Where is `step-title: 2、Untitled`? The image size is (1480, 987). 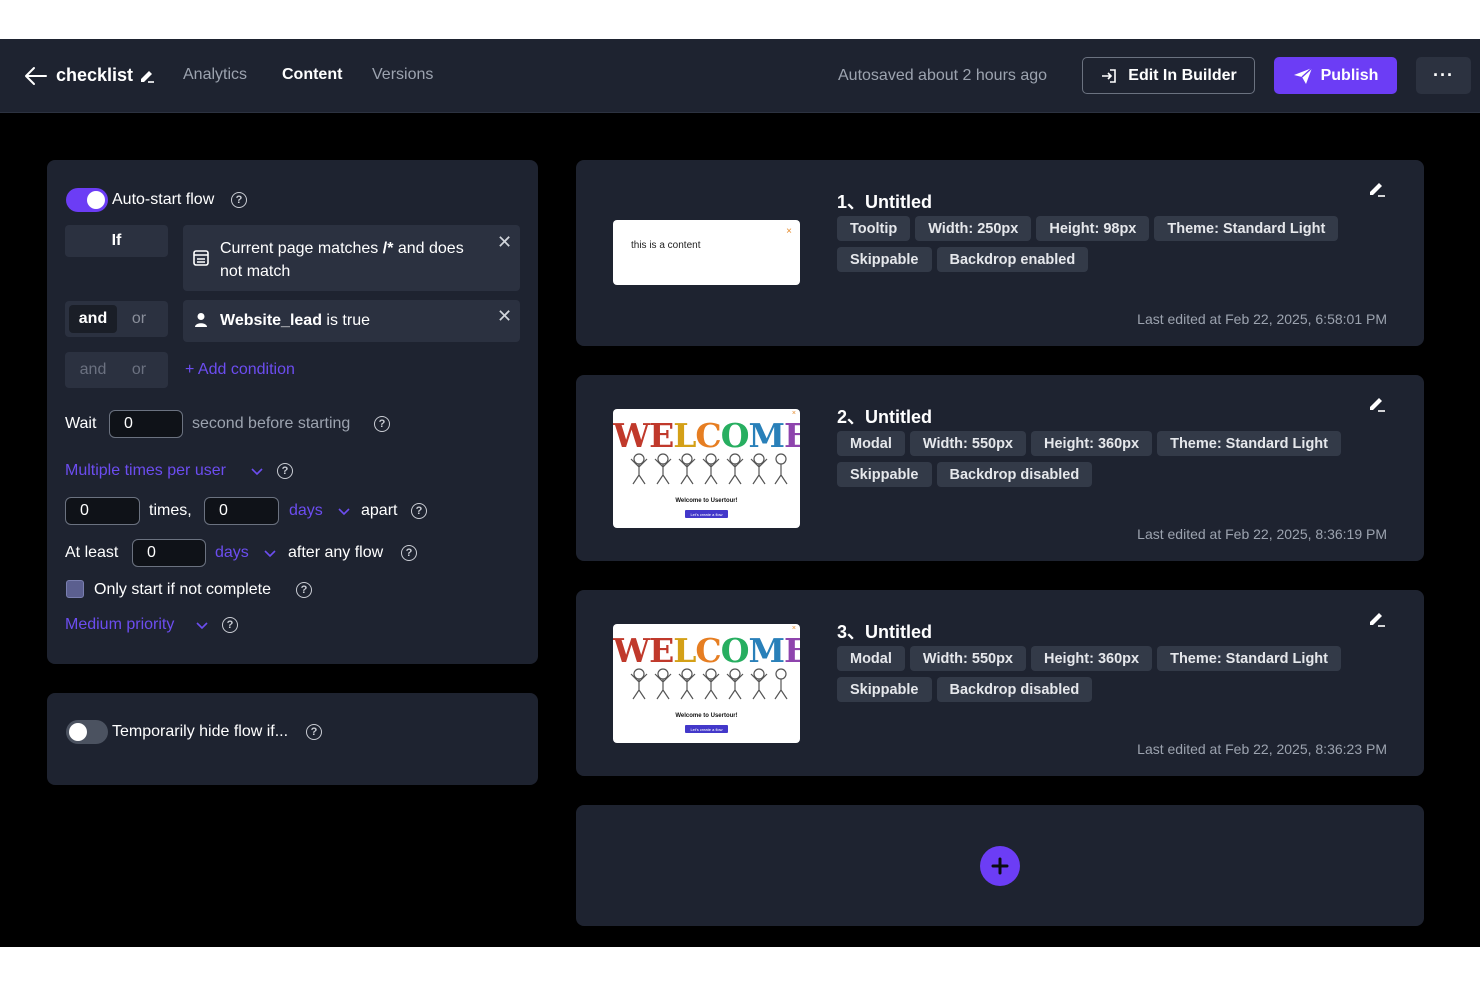
step-title: 2、Untitled is located at coordinates (885, 417).